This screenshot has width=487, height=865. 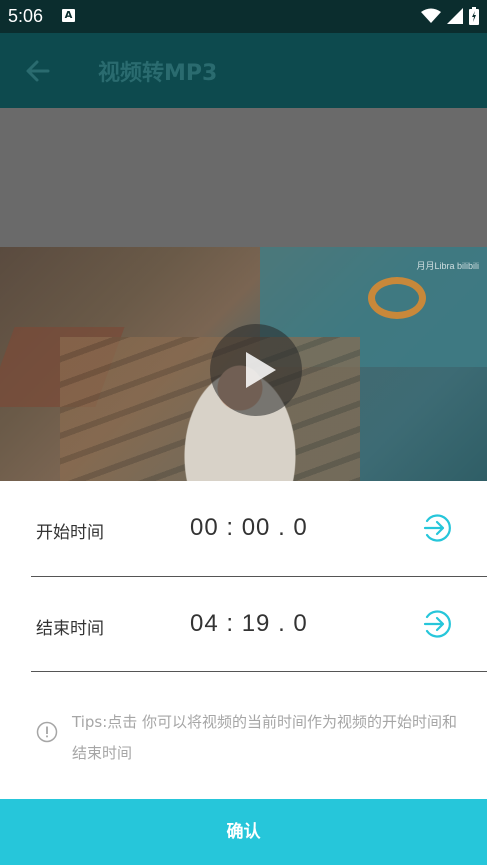 What do you see at coordinates (437, 624) in the screenshot?
I see `set-end-time-icon` at bounding box center [437, 624].